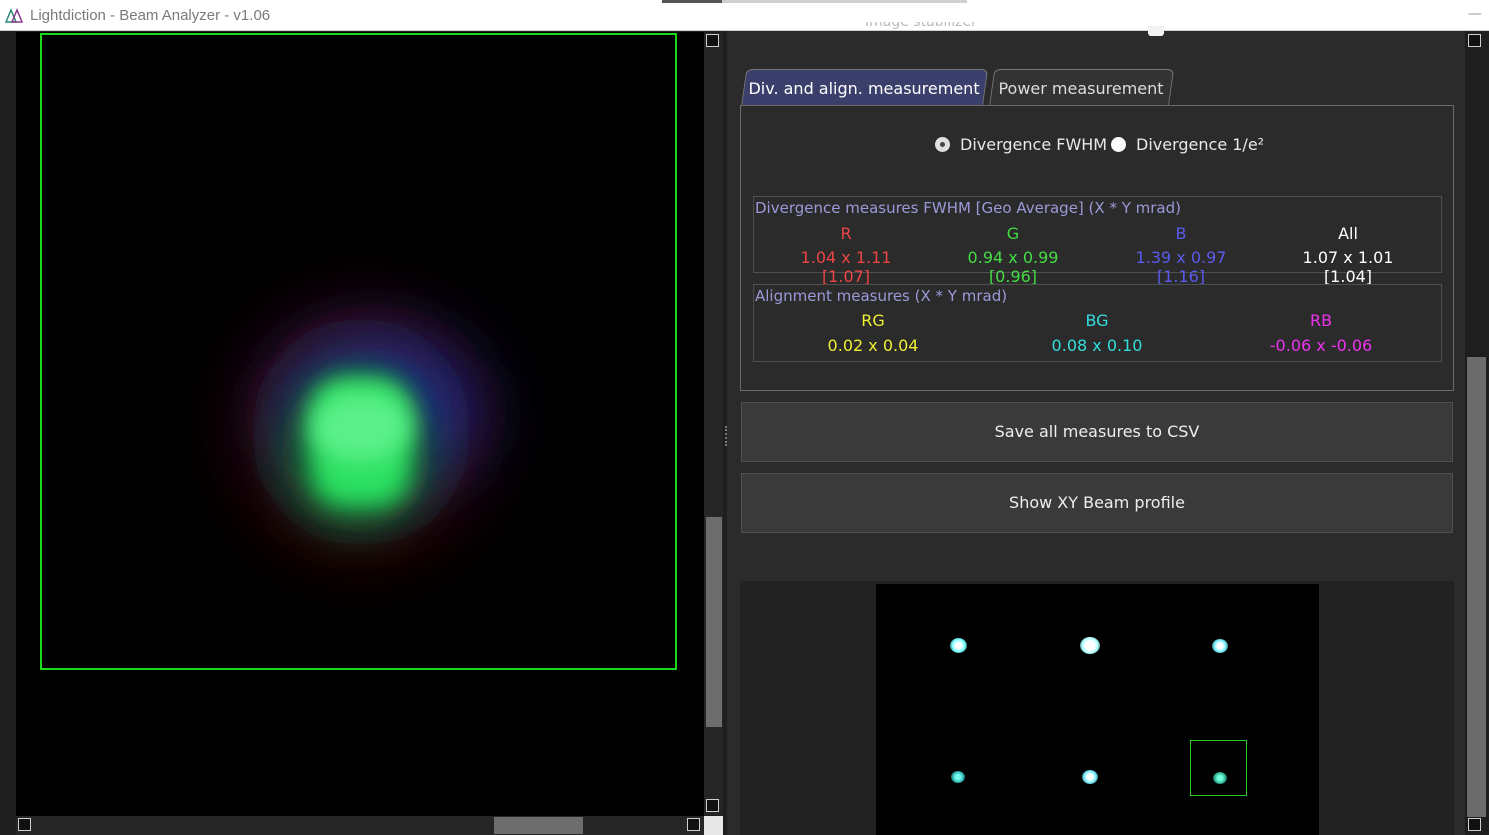  I want to click on alignment-bg-value: 0.08 x 0.10, so click(1097, 345).